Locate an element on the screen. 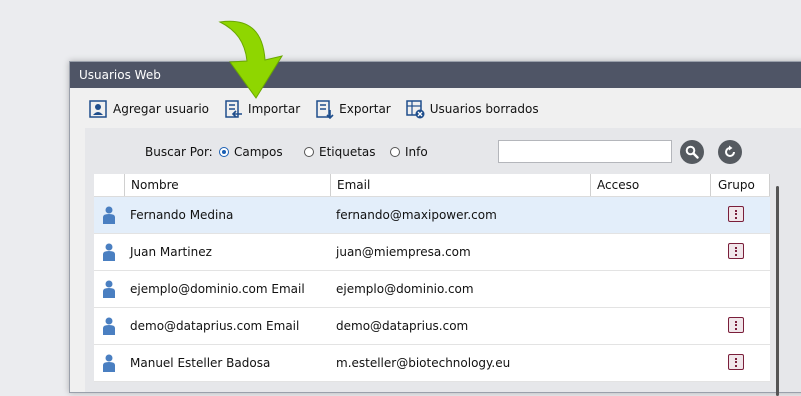 The height and width of the screenshot is (396, 801). search-icon is located at coordinates (692, 152).